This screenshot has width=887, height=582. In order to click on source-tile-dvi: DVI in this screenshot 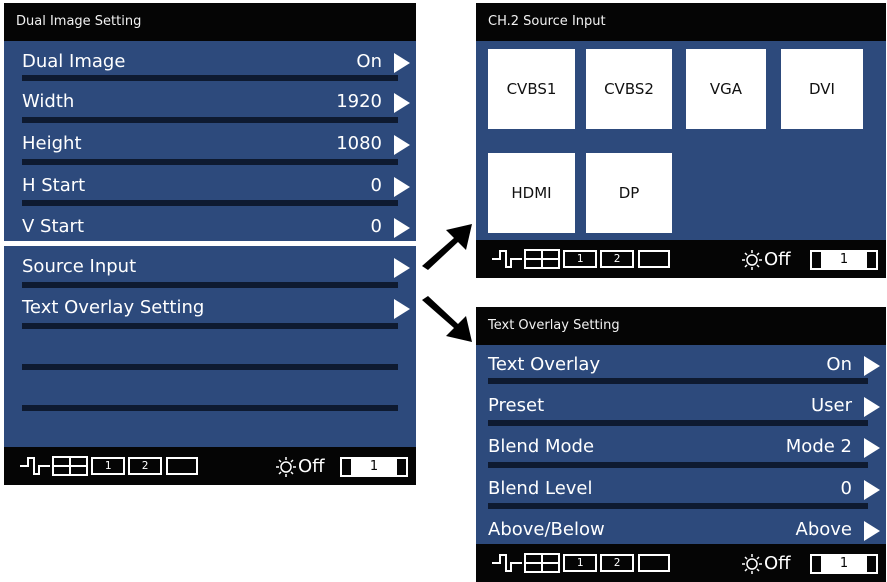, I will do `click(822, 89)`.